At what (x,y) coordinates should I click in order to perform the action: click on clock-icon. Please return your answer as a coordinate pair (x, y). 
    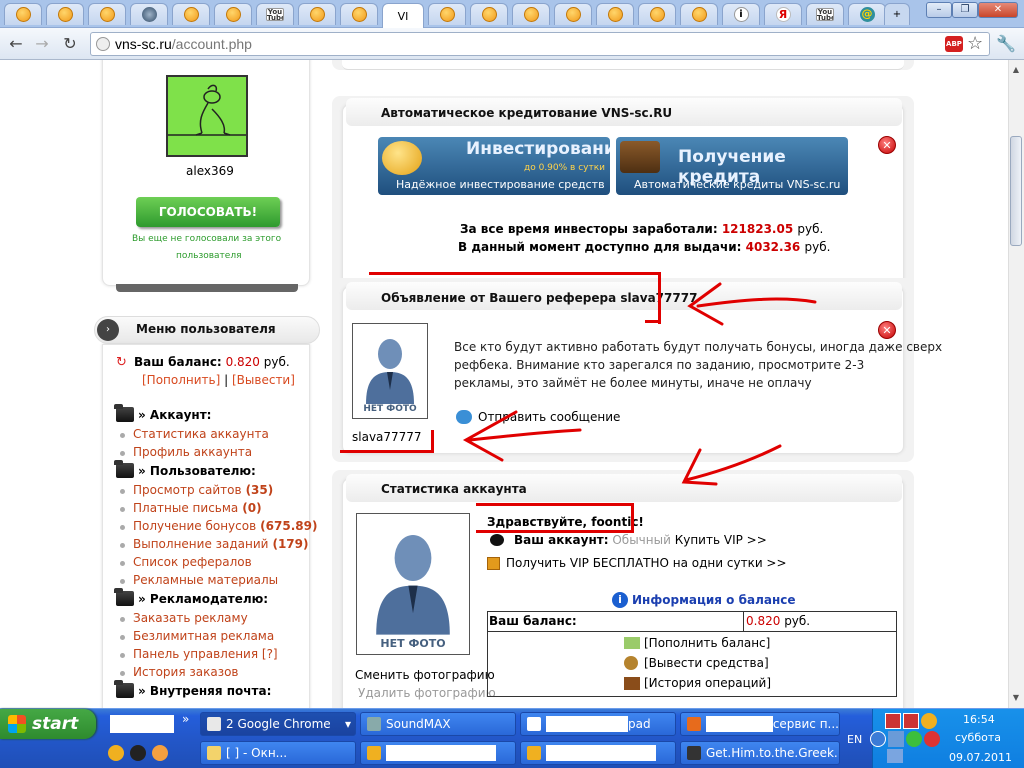
    Looking at the image, I should click on (160, 753).